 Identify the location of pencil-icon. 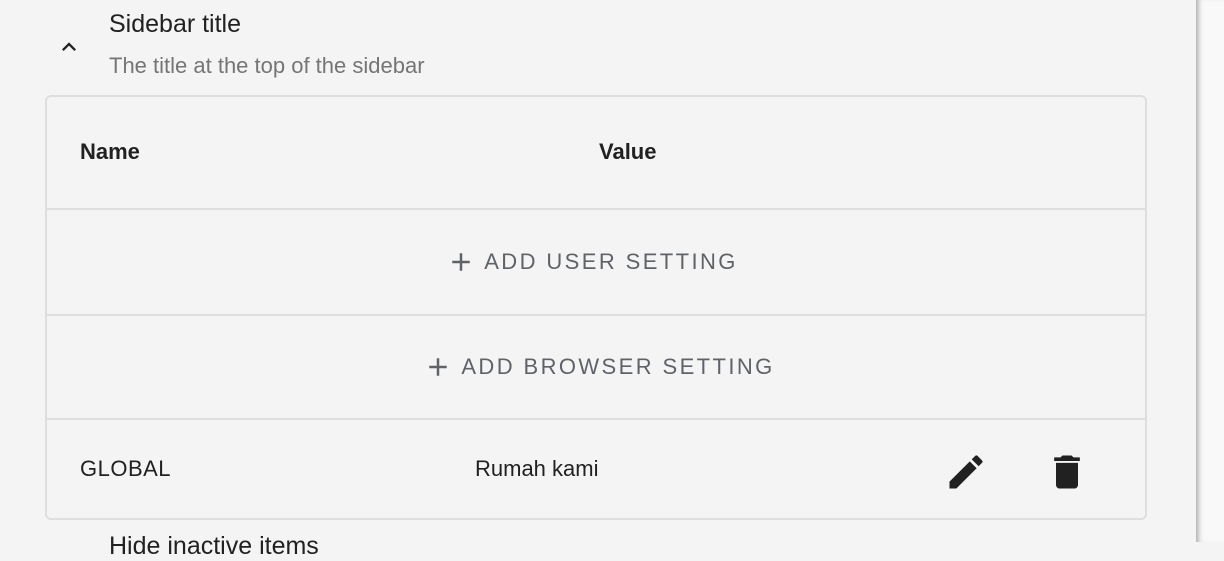
(966, 472).